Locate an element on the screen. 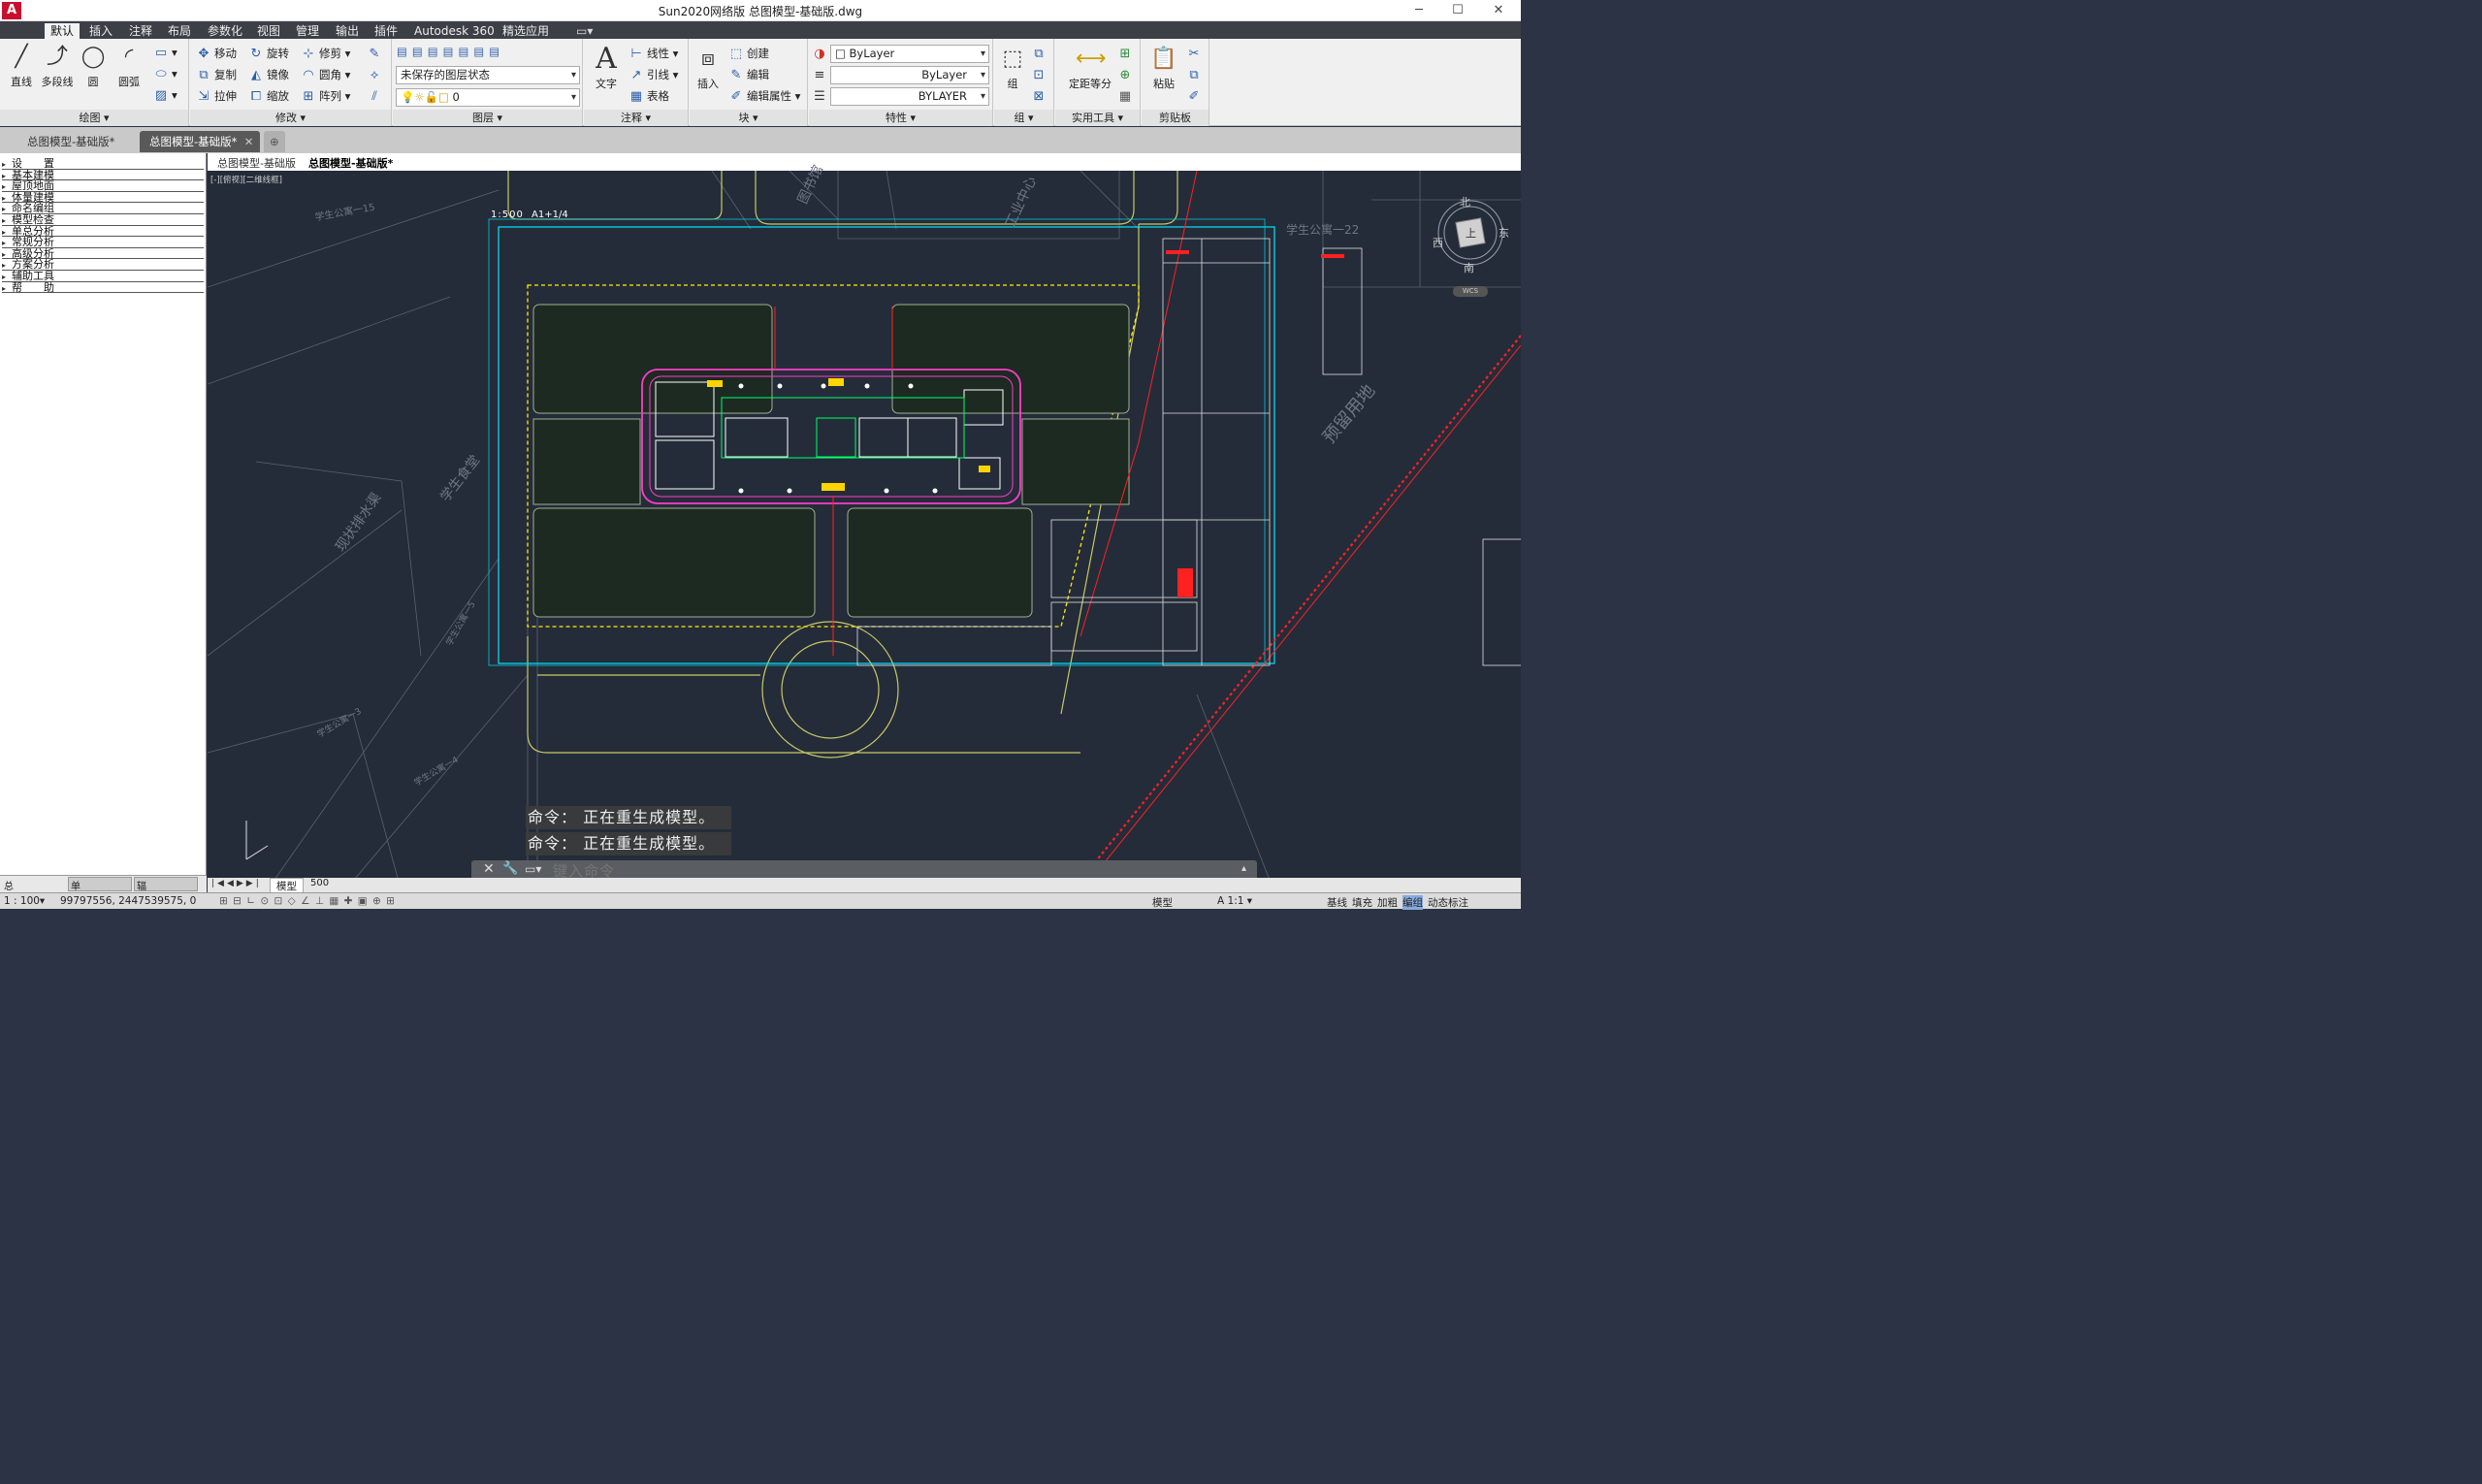 This screenshot has width=2482, height=1484. rectangle-button: ▭ ▾ is located at coordinates (165, 52).